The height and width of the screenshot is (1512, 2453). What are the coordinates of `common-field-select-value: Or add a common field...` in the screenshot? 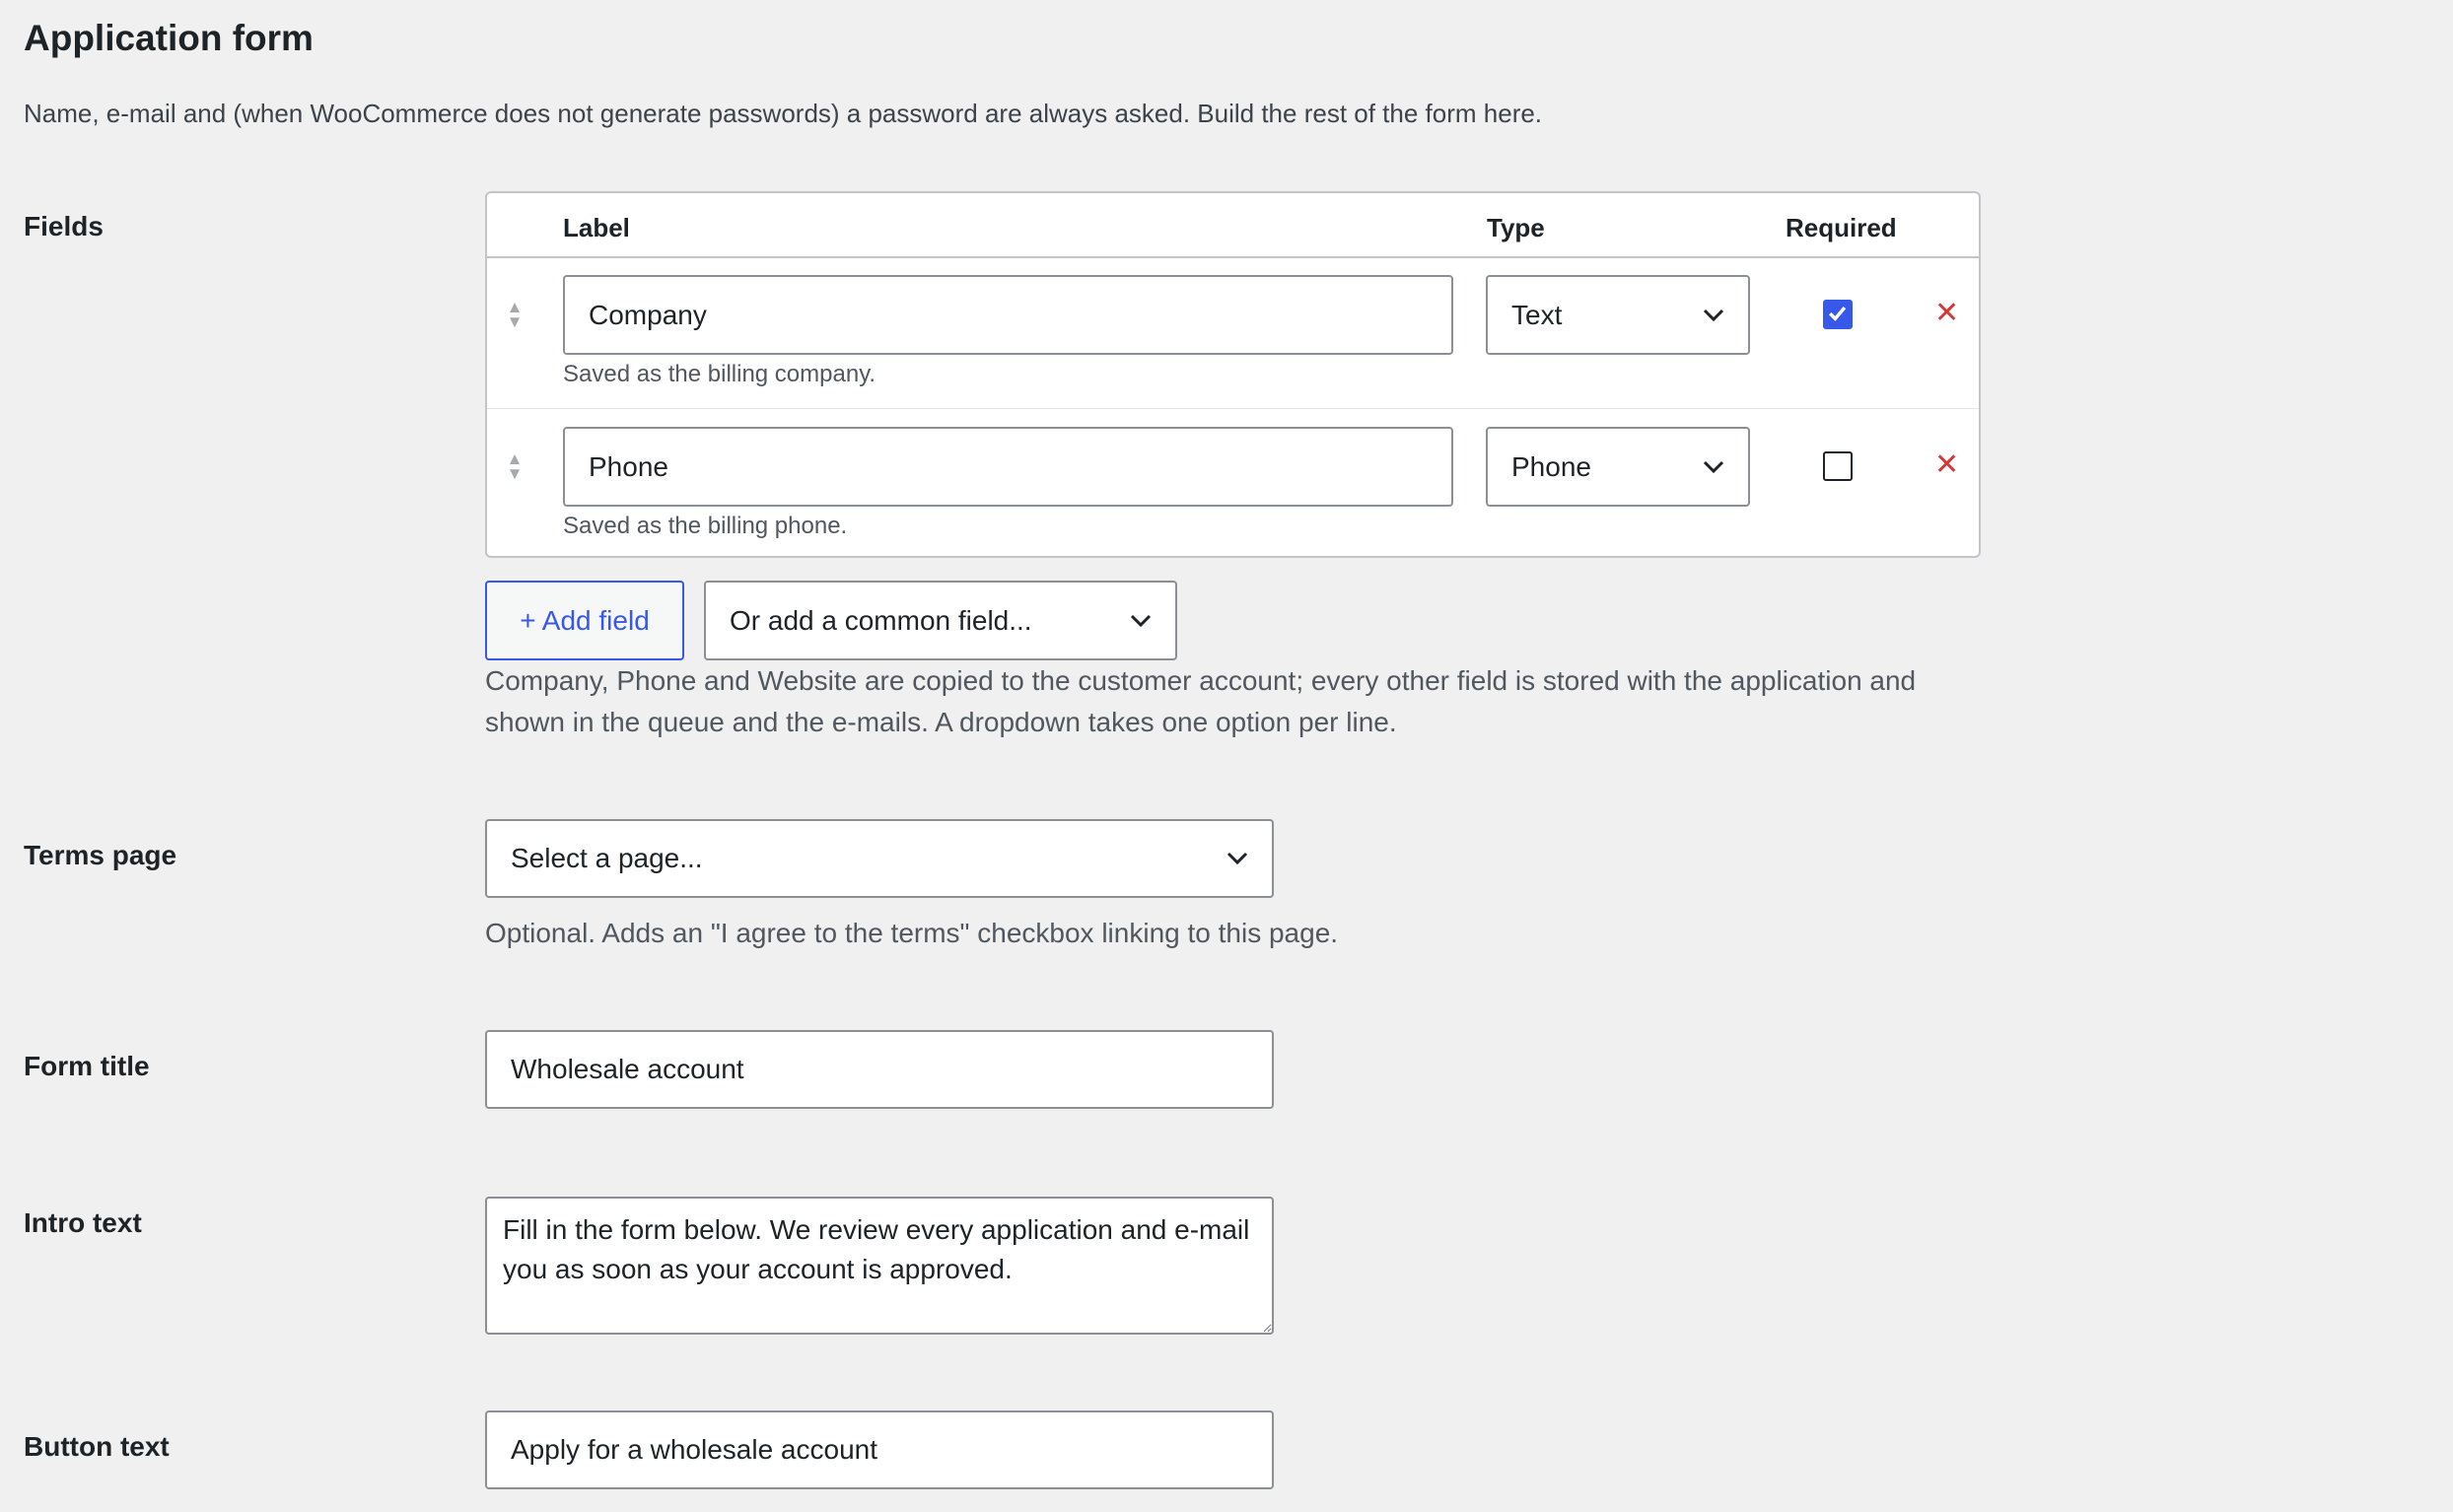 It's located at (881, 620).